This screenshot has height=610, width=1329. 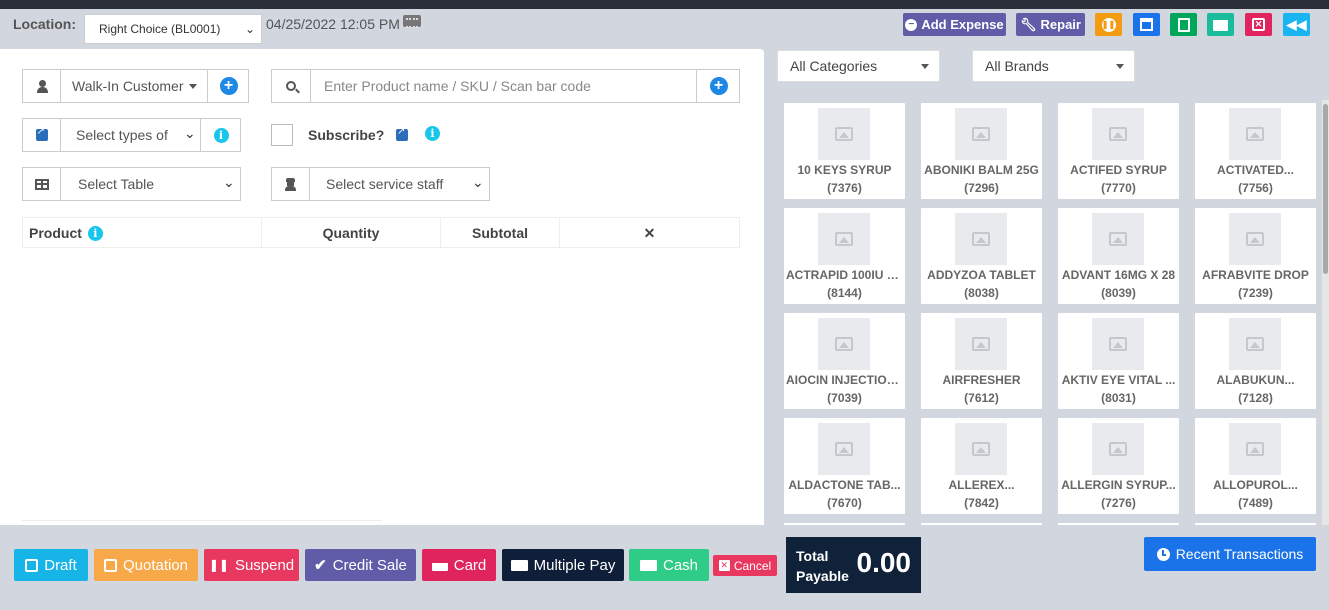 I want to click on calculator-button, so click(x=1183, y=24).